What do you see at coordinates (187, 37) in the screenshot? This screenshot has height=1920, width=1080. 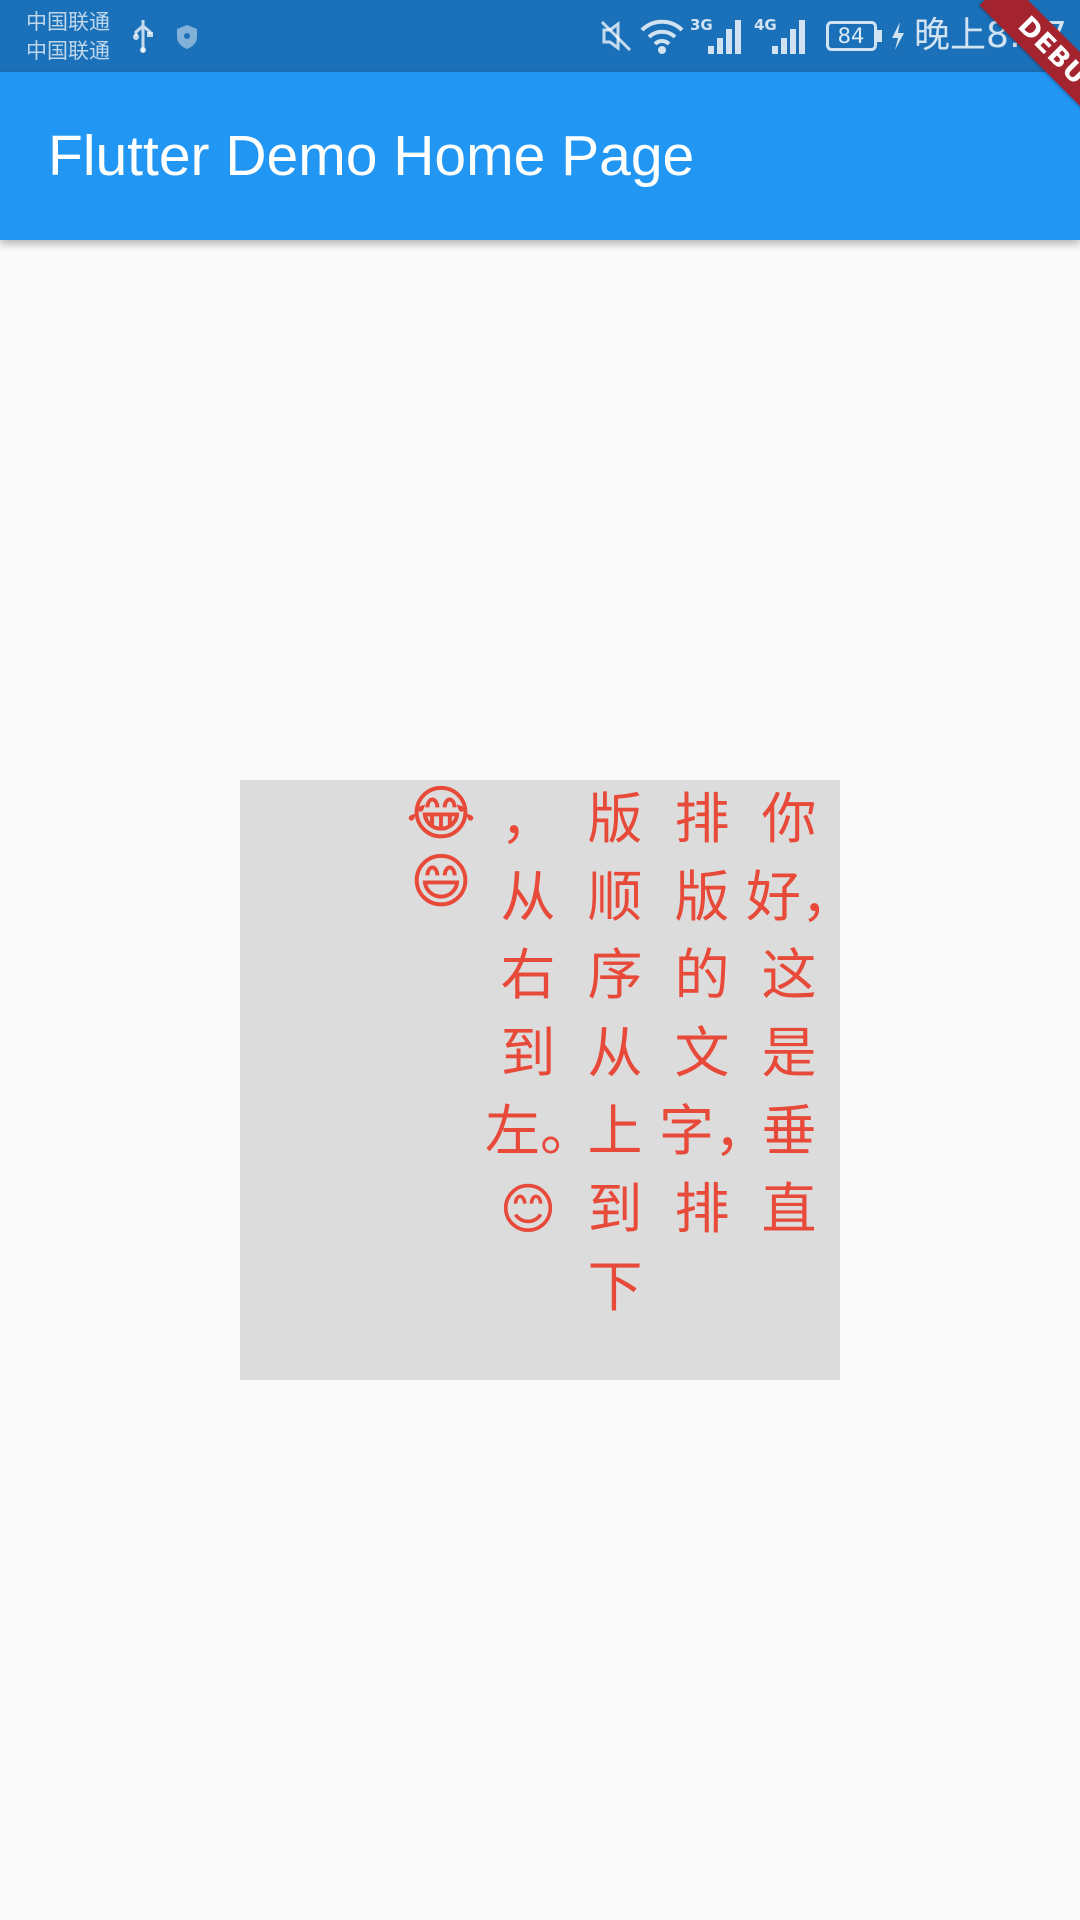 I see `shield-icon` at bounding box center [187, 37].